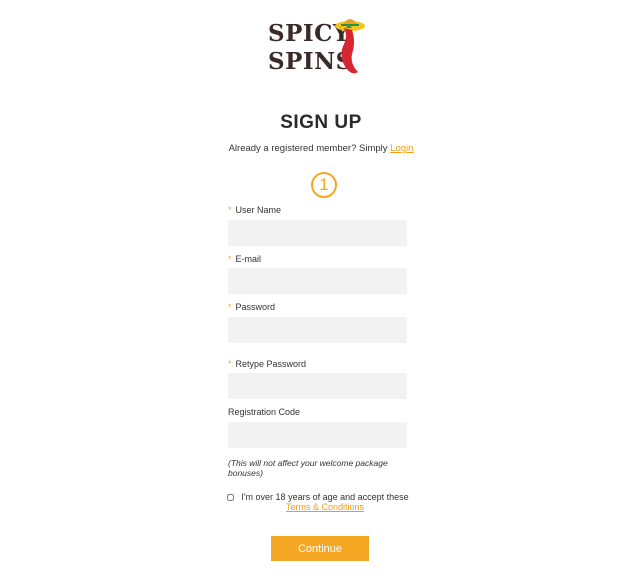 Image resolution: width=642 pixels, height=588 pixels. Describe the element at coordinates (255, 307) in the screenshot. I see `password-label-text: Password` at that location.